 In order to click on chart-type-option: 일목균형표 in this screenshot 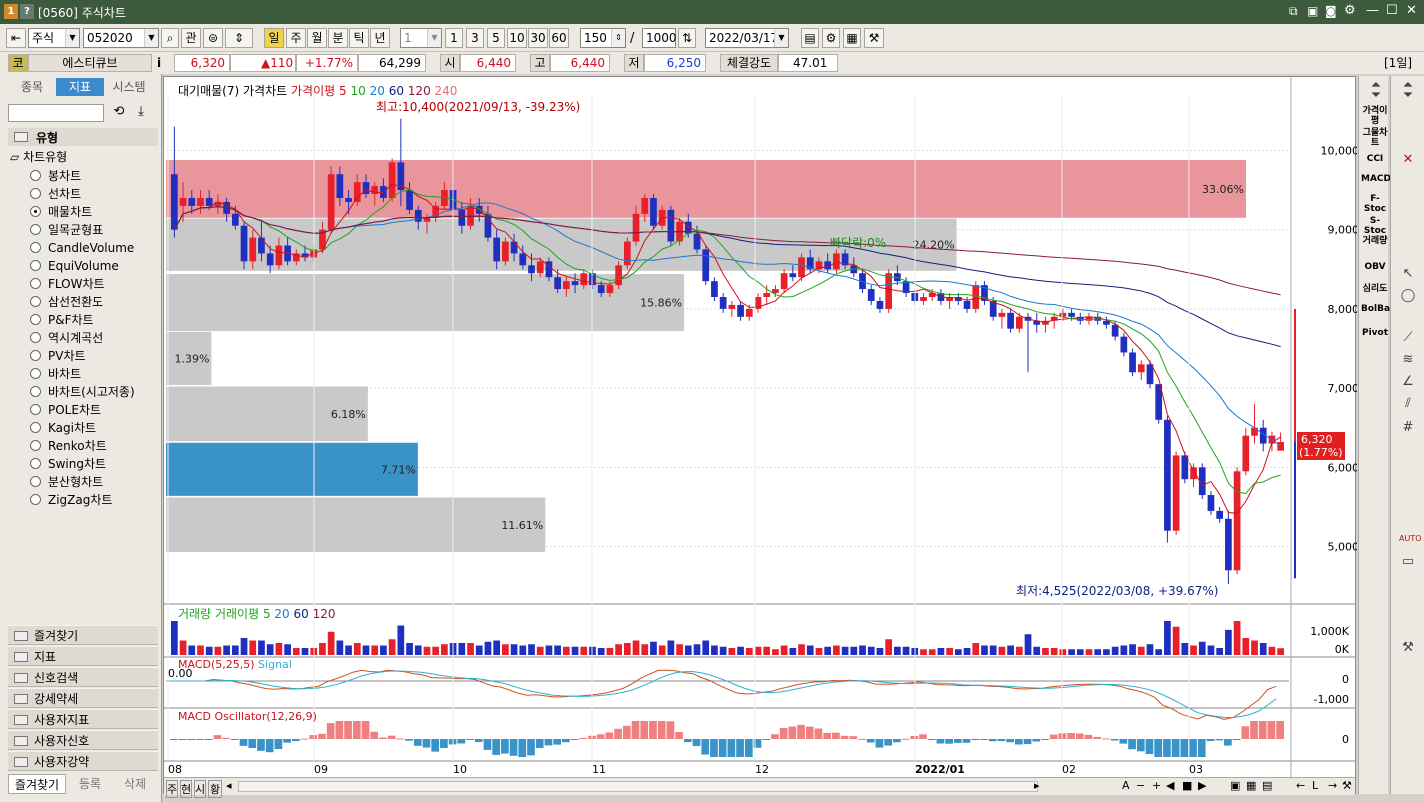, I will do `click(66, 230)`.